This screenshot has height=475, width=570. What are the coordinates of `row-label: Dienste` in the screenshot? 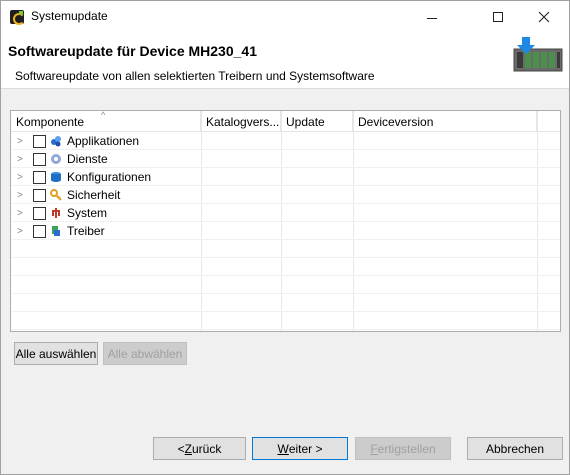 It's located at (87, 159).